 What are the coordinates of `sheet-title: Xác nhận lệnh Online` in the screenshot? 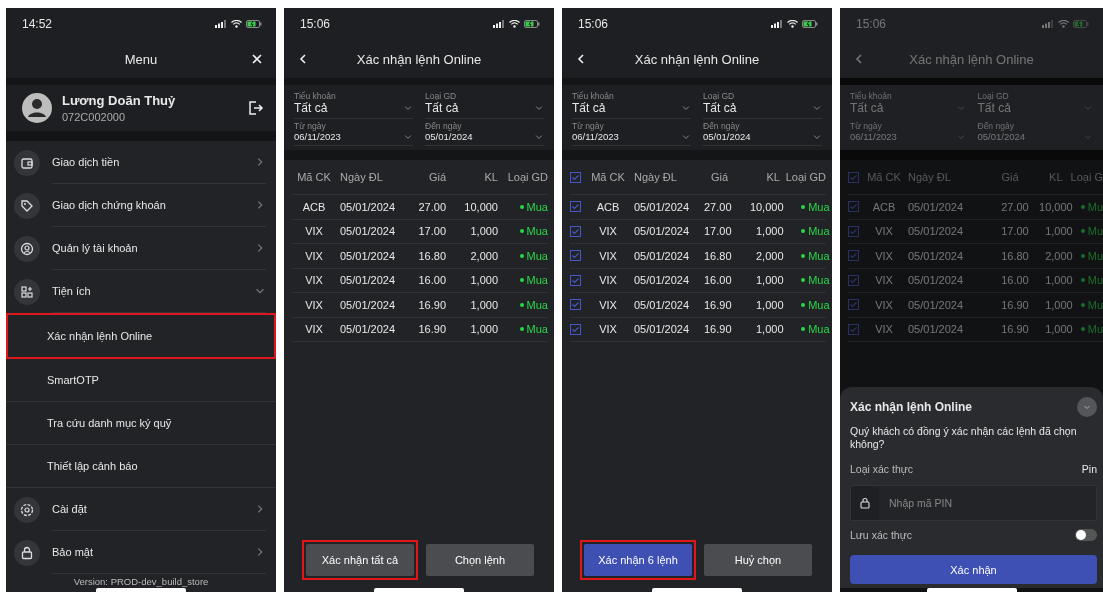 It's located at (911, 406).